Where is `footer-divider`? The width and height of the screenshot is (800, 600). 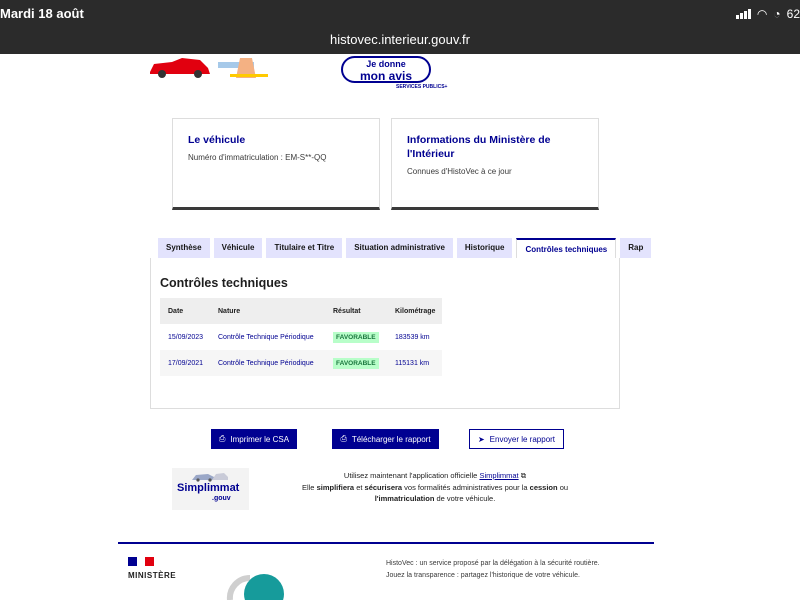 footer-divider is located at coordinates (386, 543).